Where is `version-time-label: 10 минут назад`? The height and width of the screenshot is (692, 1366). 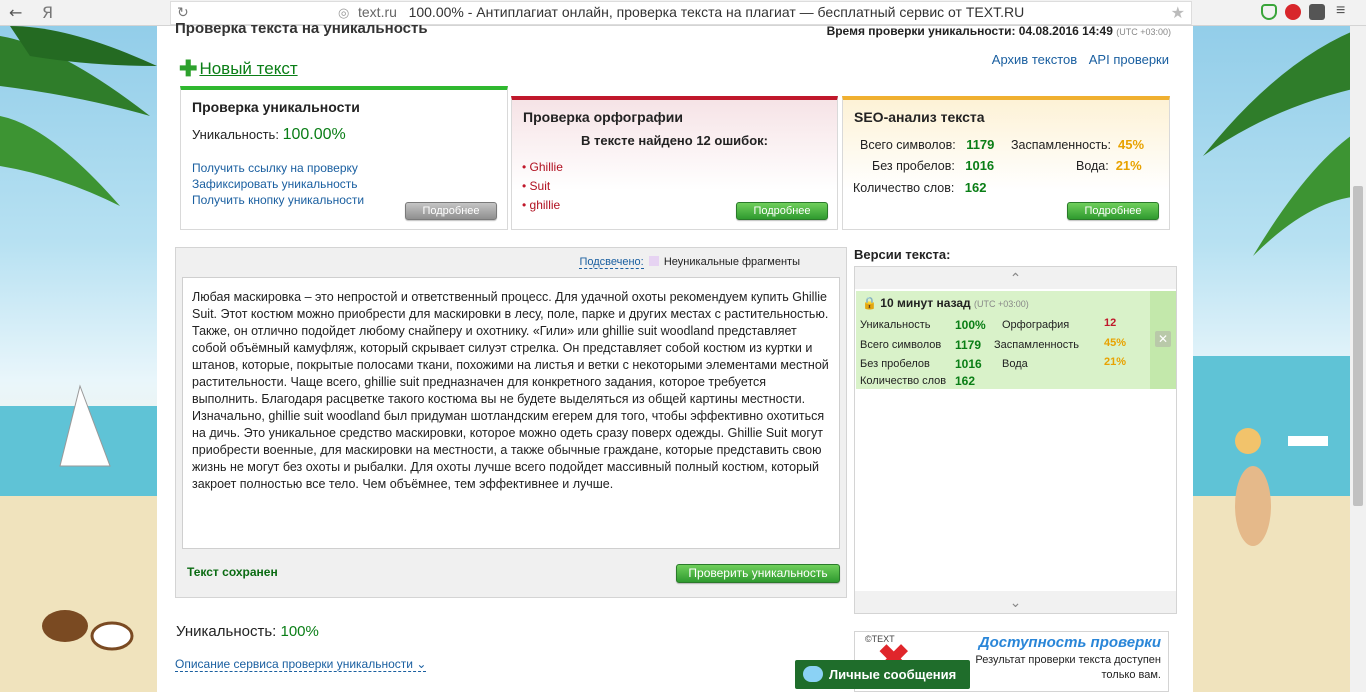
version-time-label: 10 минут назад is located at coordinates (925, 303).